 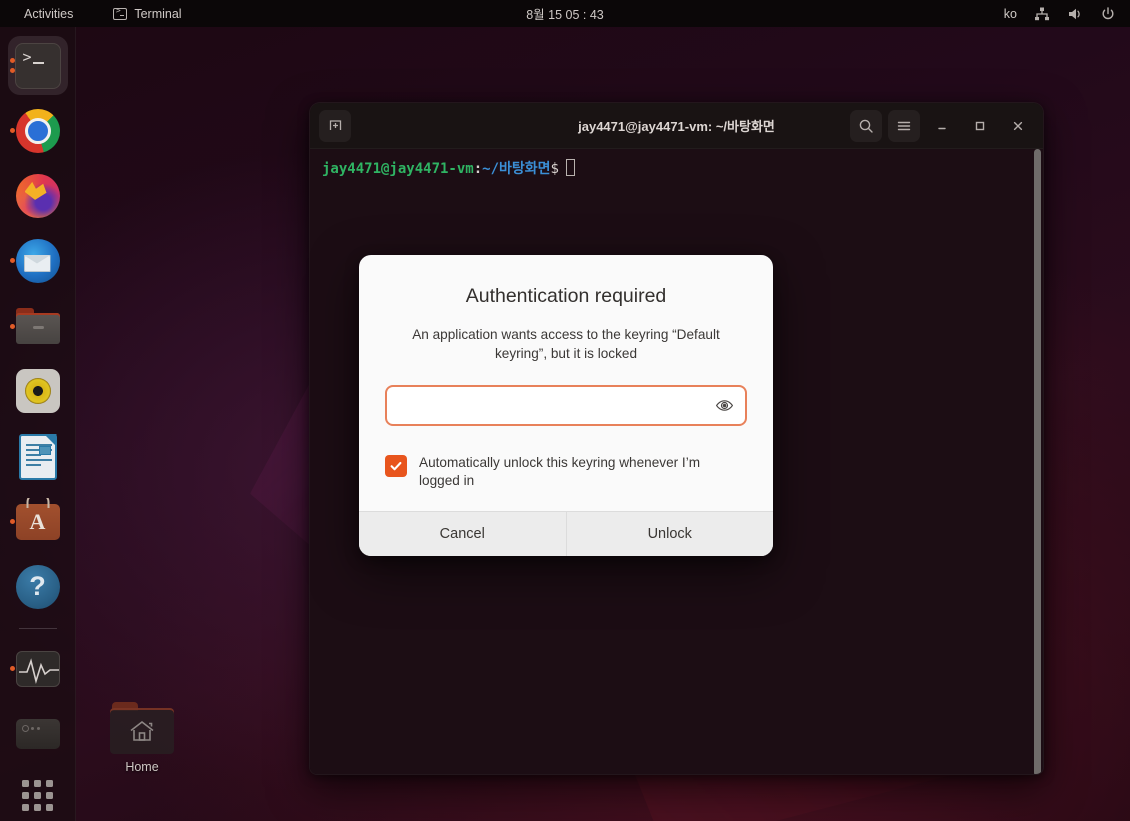 I want to click on maximize-button, so click(x=980, y=126).